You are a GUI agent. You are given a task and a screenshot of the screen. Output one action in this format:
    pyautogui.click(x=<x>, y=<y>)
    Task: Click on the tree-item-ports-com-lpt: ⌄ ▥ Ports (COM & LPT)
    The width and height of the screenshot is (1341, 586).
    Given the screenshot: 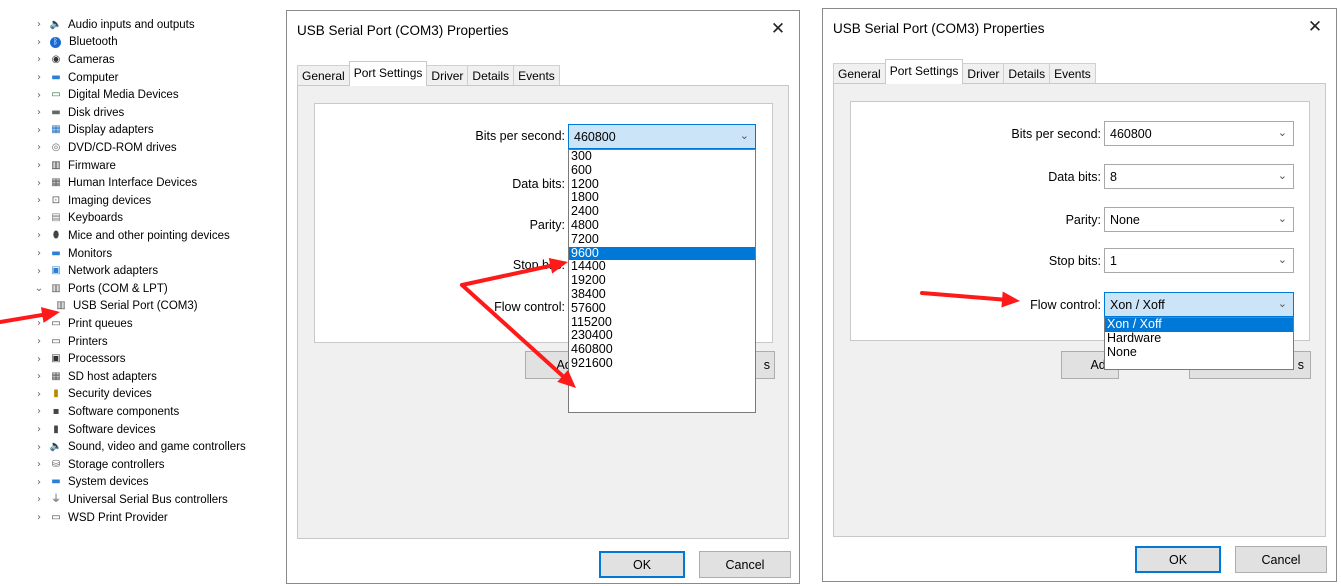 What is the action you would take?
    pyautogui.click(x=131, y=289)
    